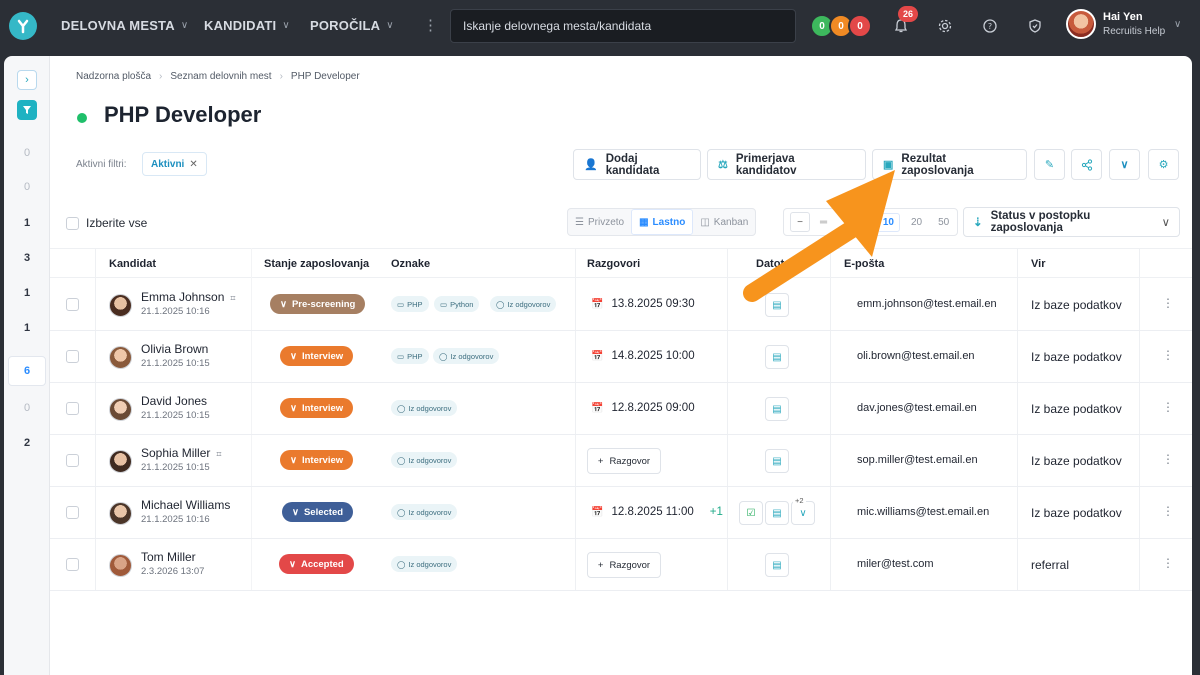  I want to click on user-avatar, so click(1081, 24).